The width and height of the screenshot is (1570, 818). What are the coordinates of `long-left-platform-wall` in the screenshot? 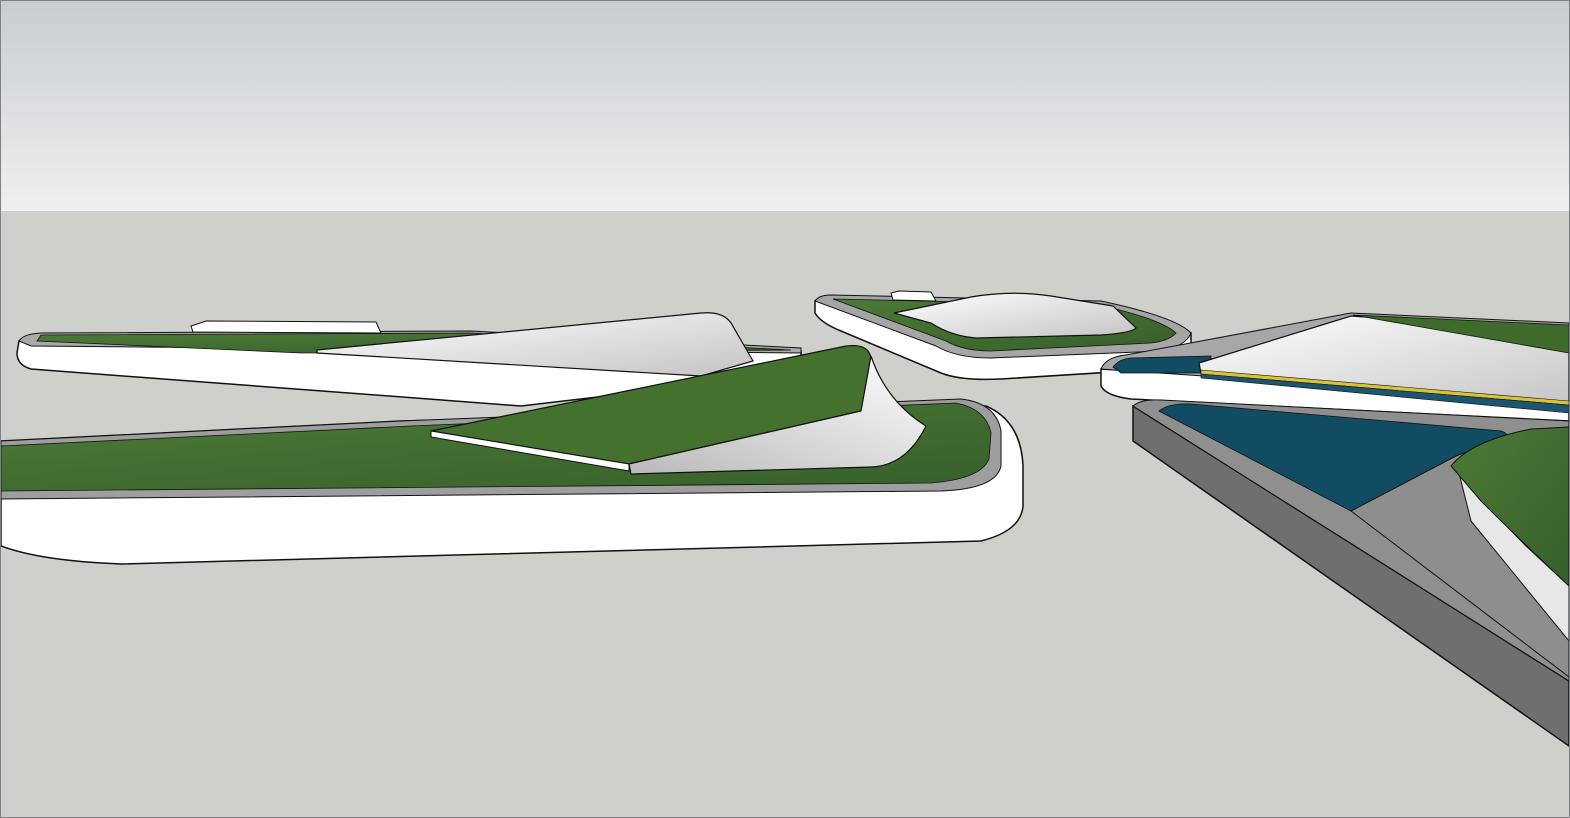 It's located at (286, 327).